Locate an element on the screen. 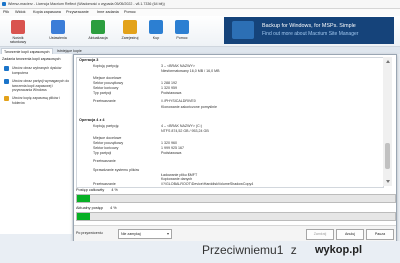 Image resolution: width=400 pixels, height=263 pixels. help-label: Pomoc is located at coordinates (182, 38).